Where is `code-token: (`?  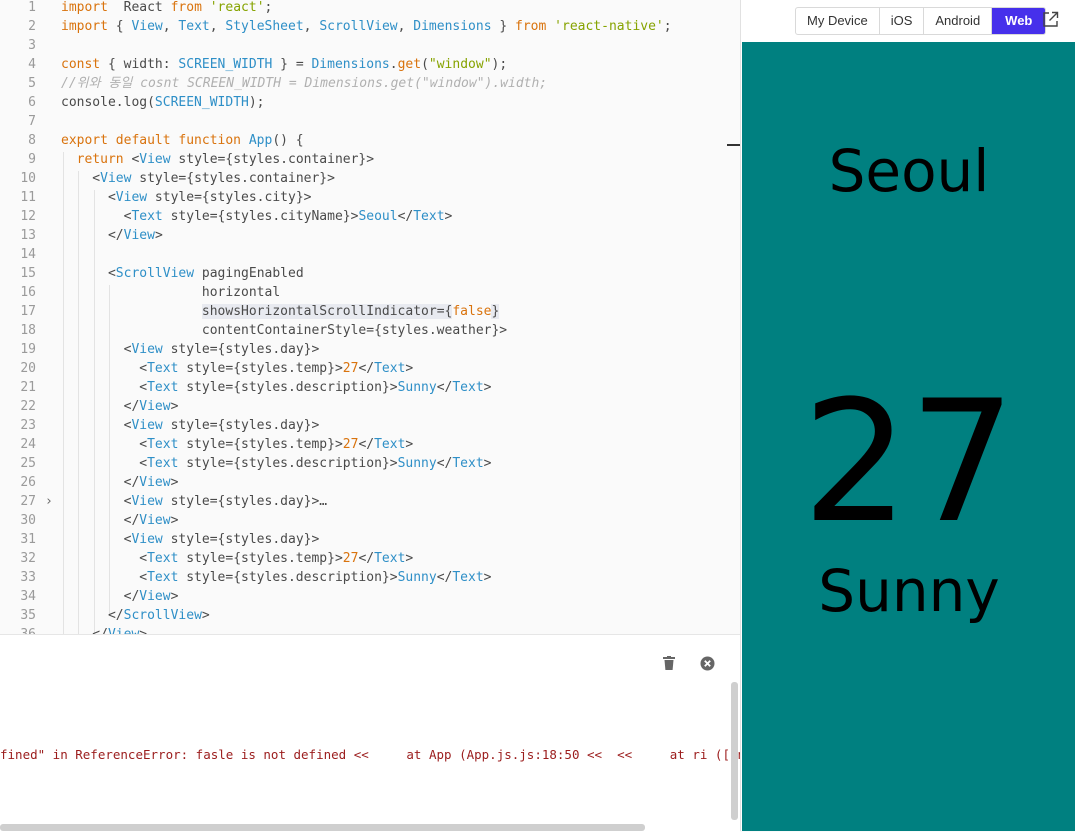
code-token: ( is located at coordinates (425, 64).